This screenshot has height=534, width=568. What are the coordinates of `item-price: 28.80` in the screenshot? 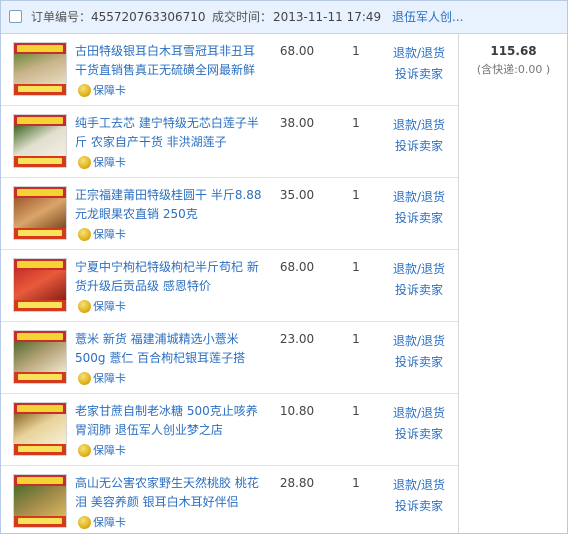 It's located at (297, 483).